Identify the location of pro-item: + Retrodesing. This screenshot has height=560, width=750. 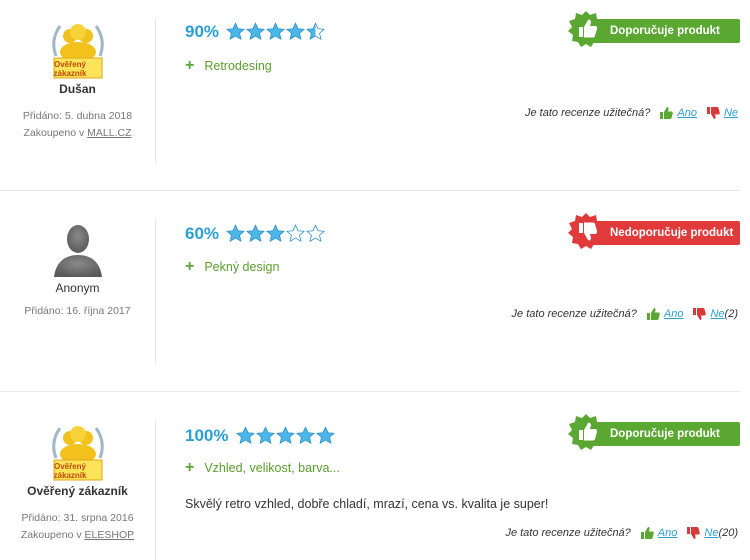
(228, 66).